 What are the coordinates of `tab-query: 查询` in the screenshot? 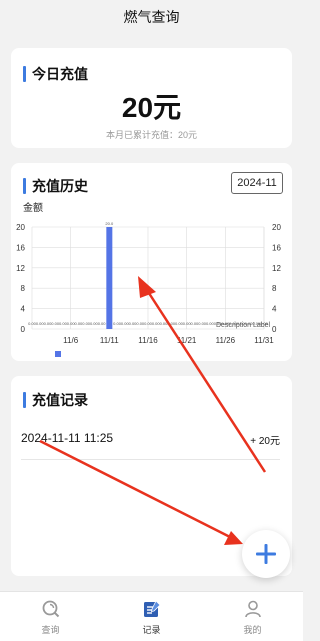 It's located at (50, 616).